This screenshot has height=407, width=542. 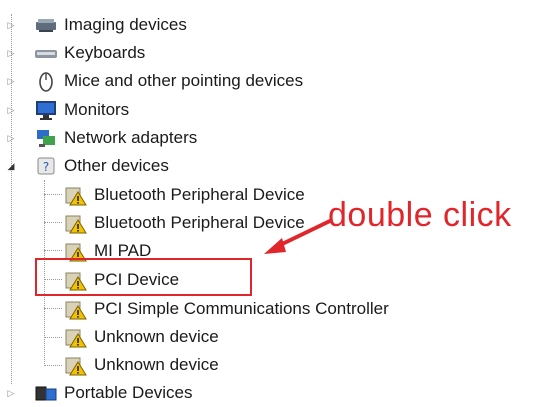 I want to click on tree-child-pci-simple-comm-controller: PCI Simple Communications Controller, so click(x=226, y=309).